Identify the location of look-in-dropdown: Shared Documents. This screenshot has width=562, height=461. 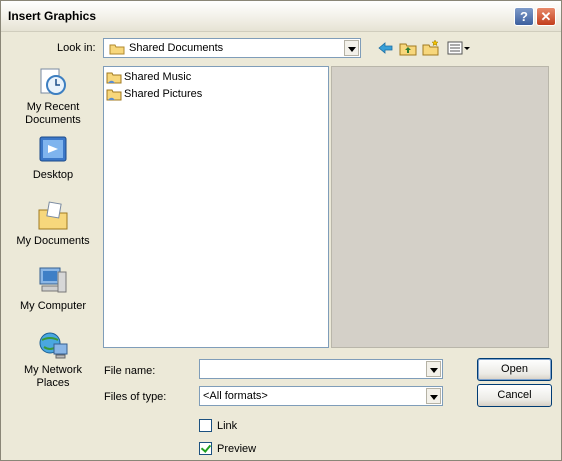
(232, 48).